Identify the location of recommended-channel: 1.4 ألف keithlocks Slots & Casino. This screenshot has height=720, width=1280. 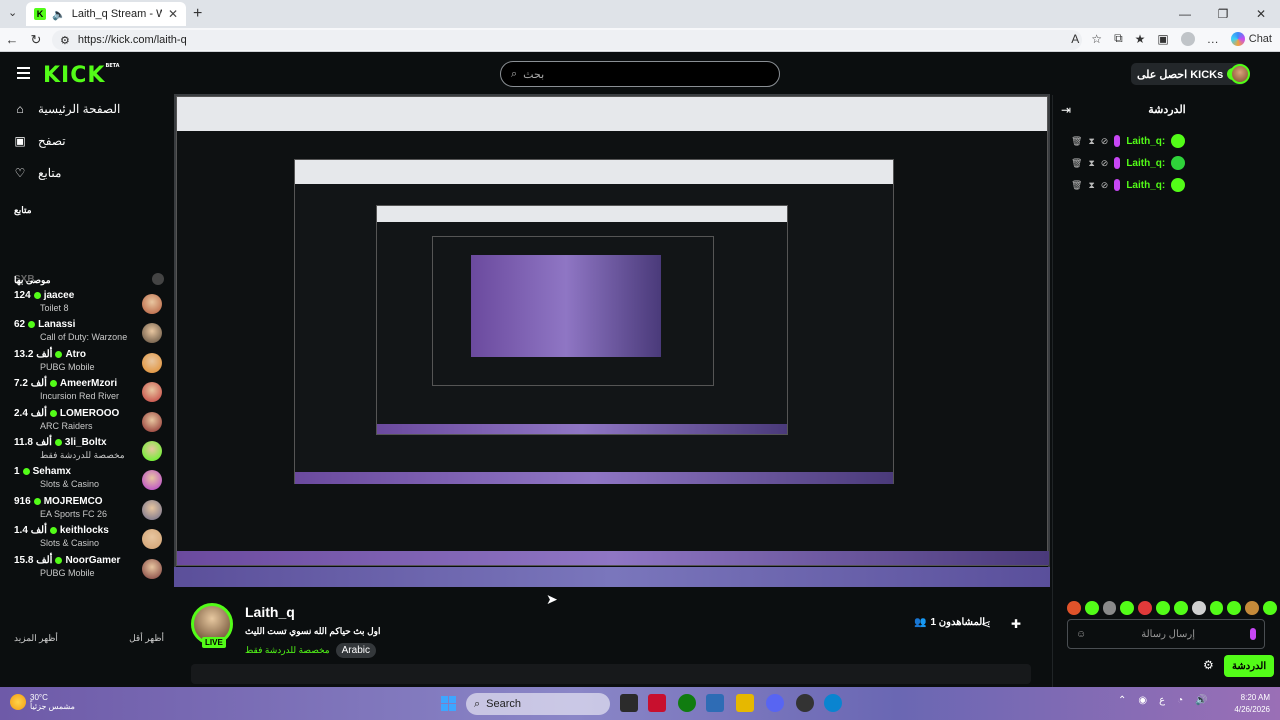
(89, 539).